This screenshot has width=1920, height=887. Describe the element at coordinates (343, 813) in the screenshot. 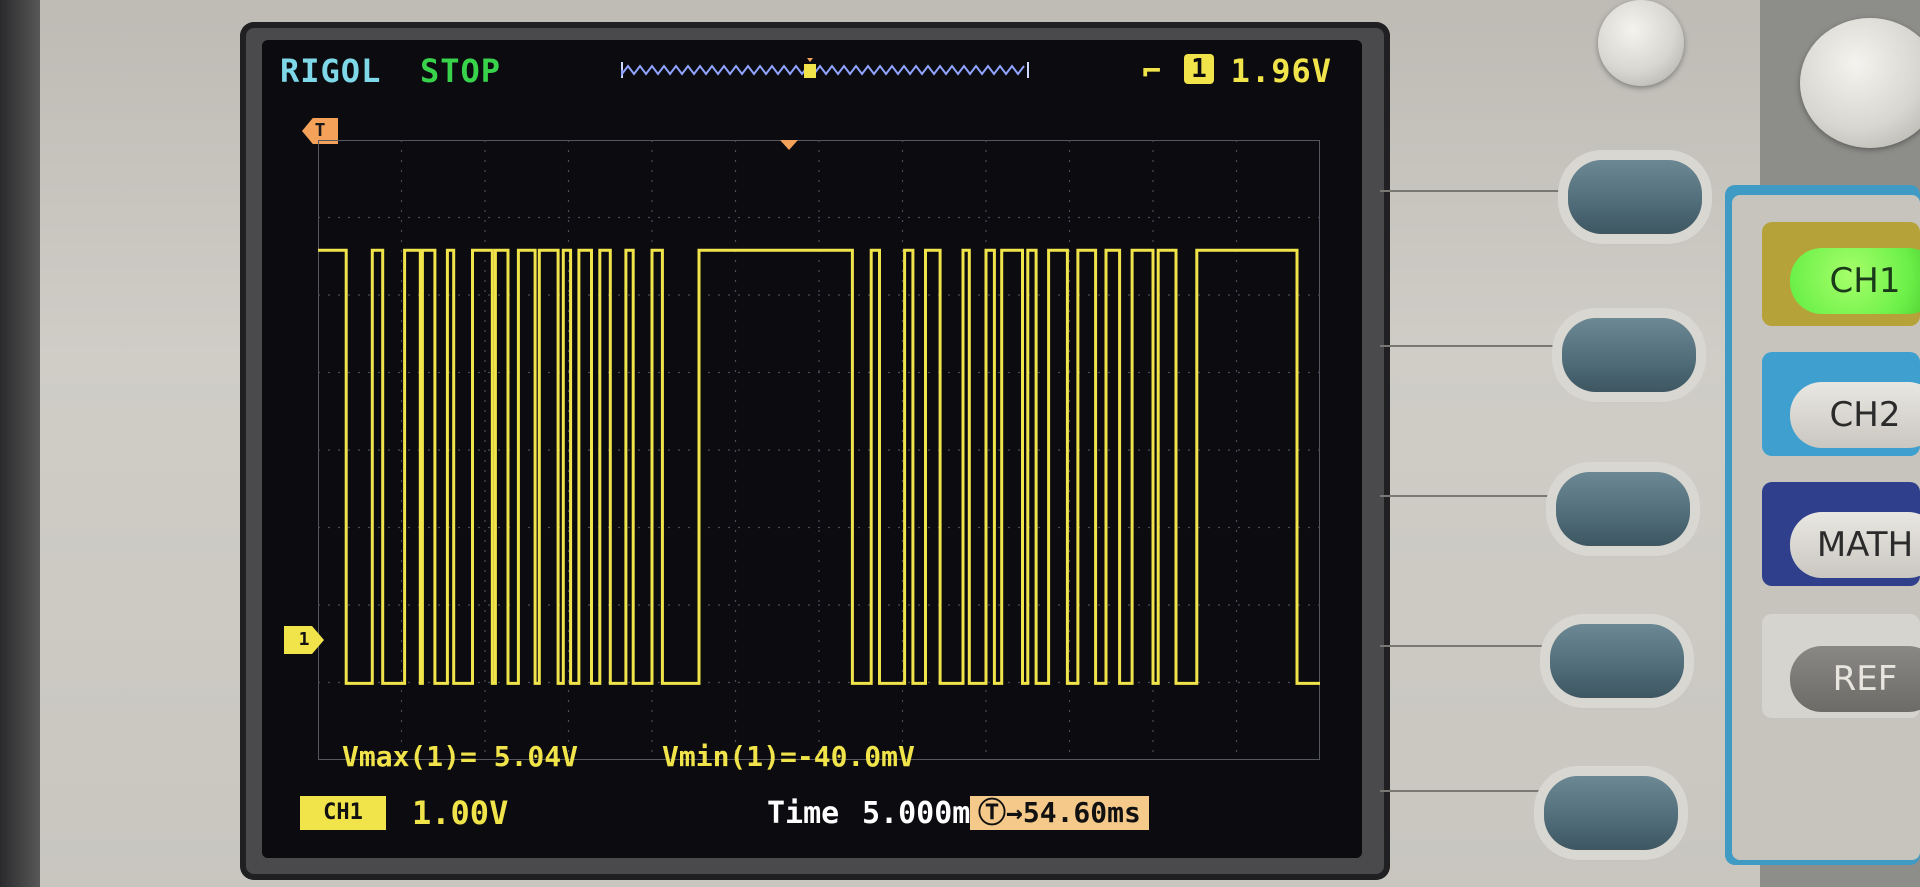

I see `channel-tag: CH1` at that location.